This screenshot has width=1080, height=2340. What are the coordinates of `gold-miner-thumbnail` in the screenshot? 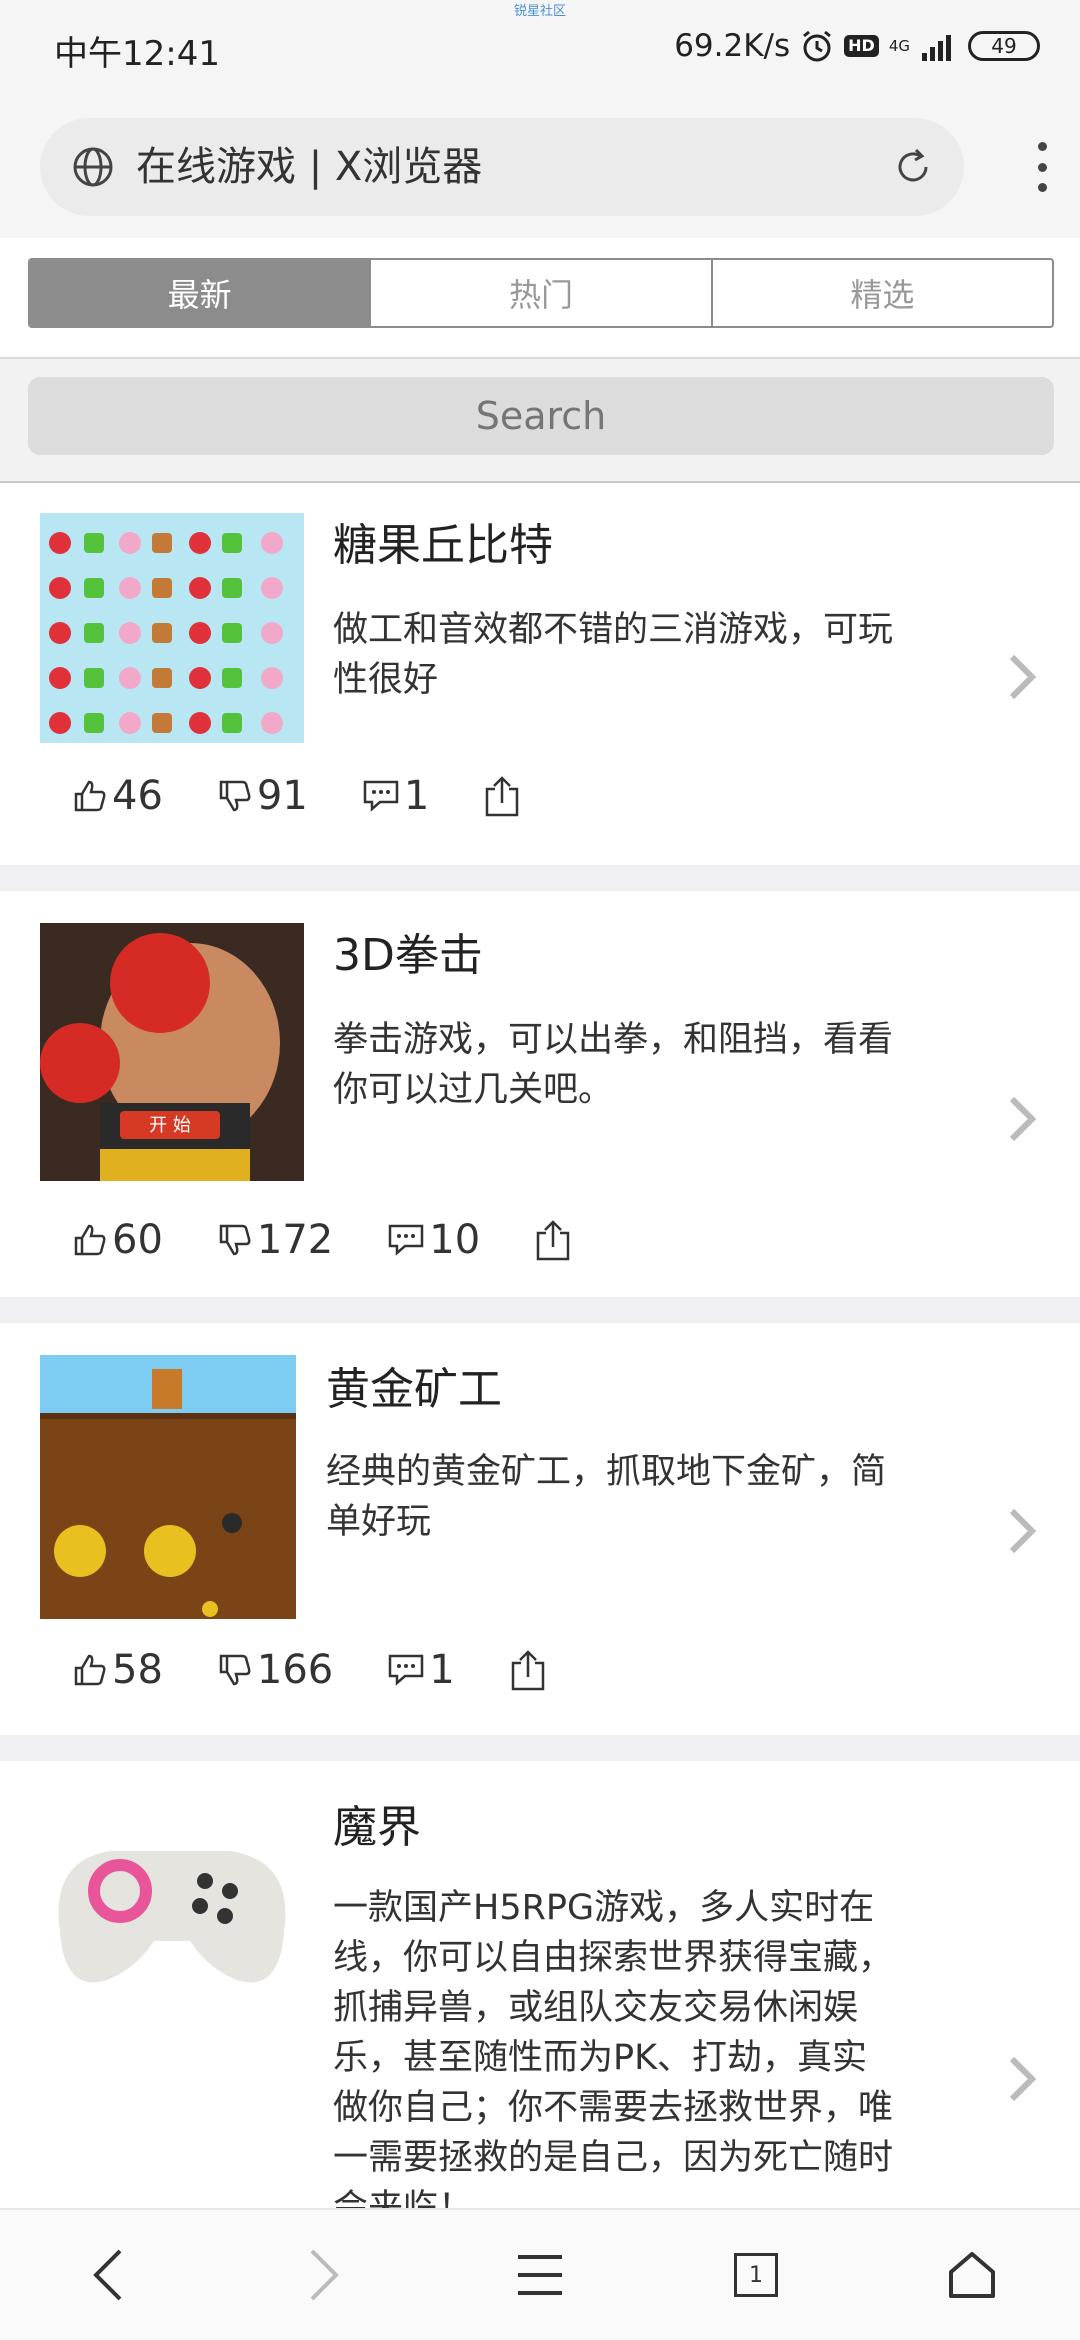 It's located at (168, 1487).